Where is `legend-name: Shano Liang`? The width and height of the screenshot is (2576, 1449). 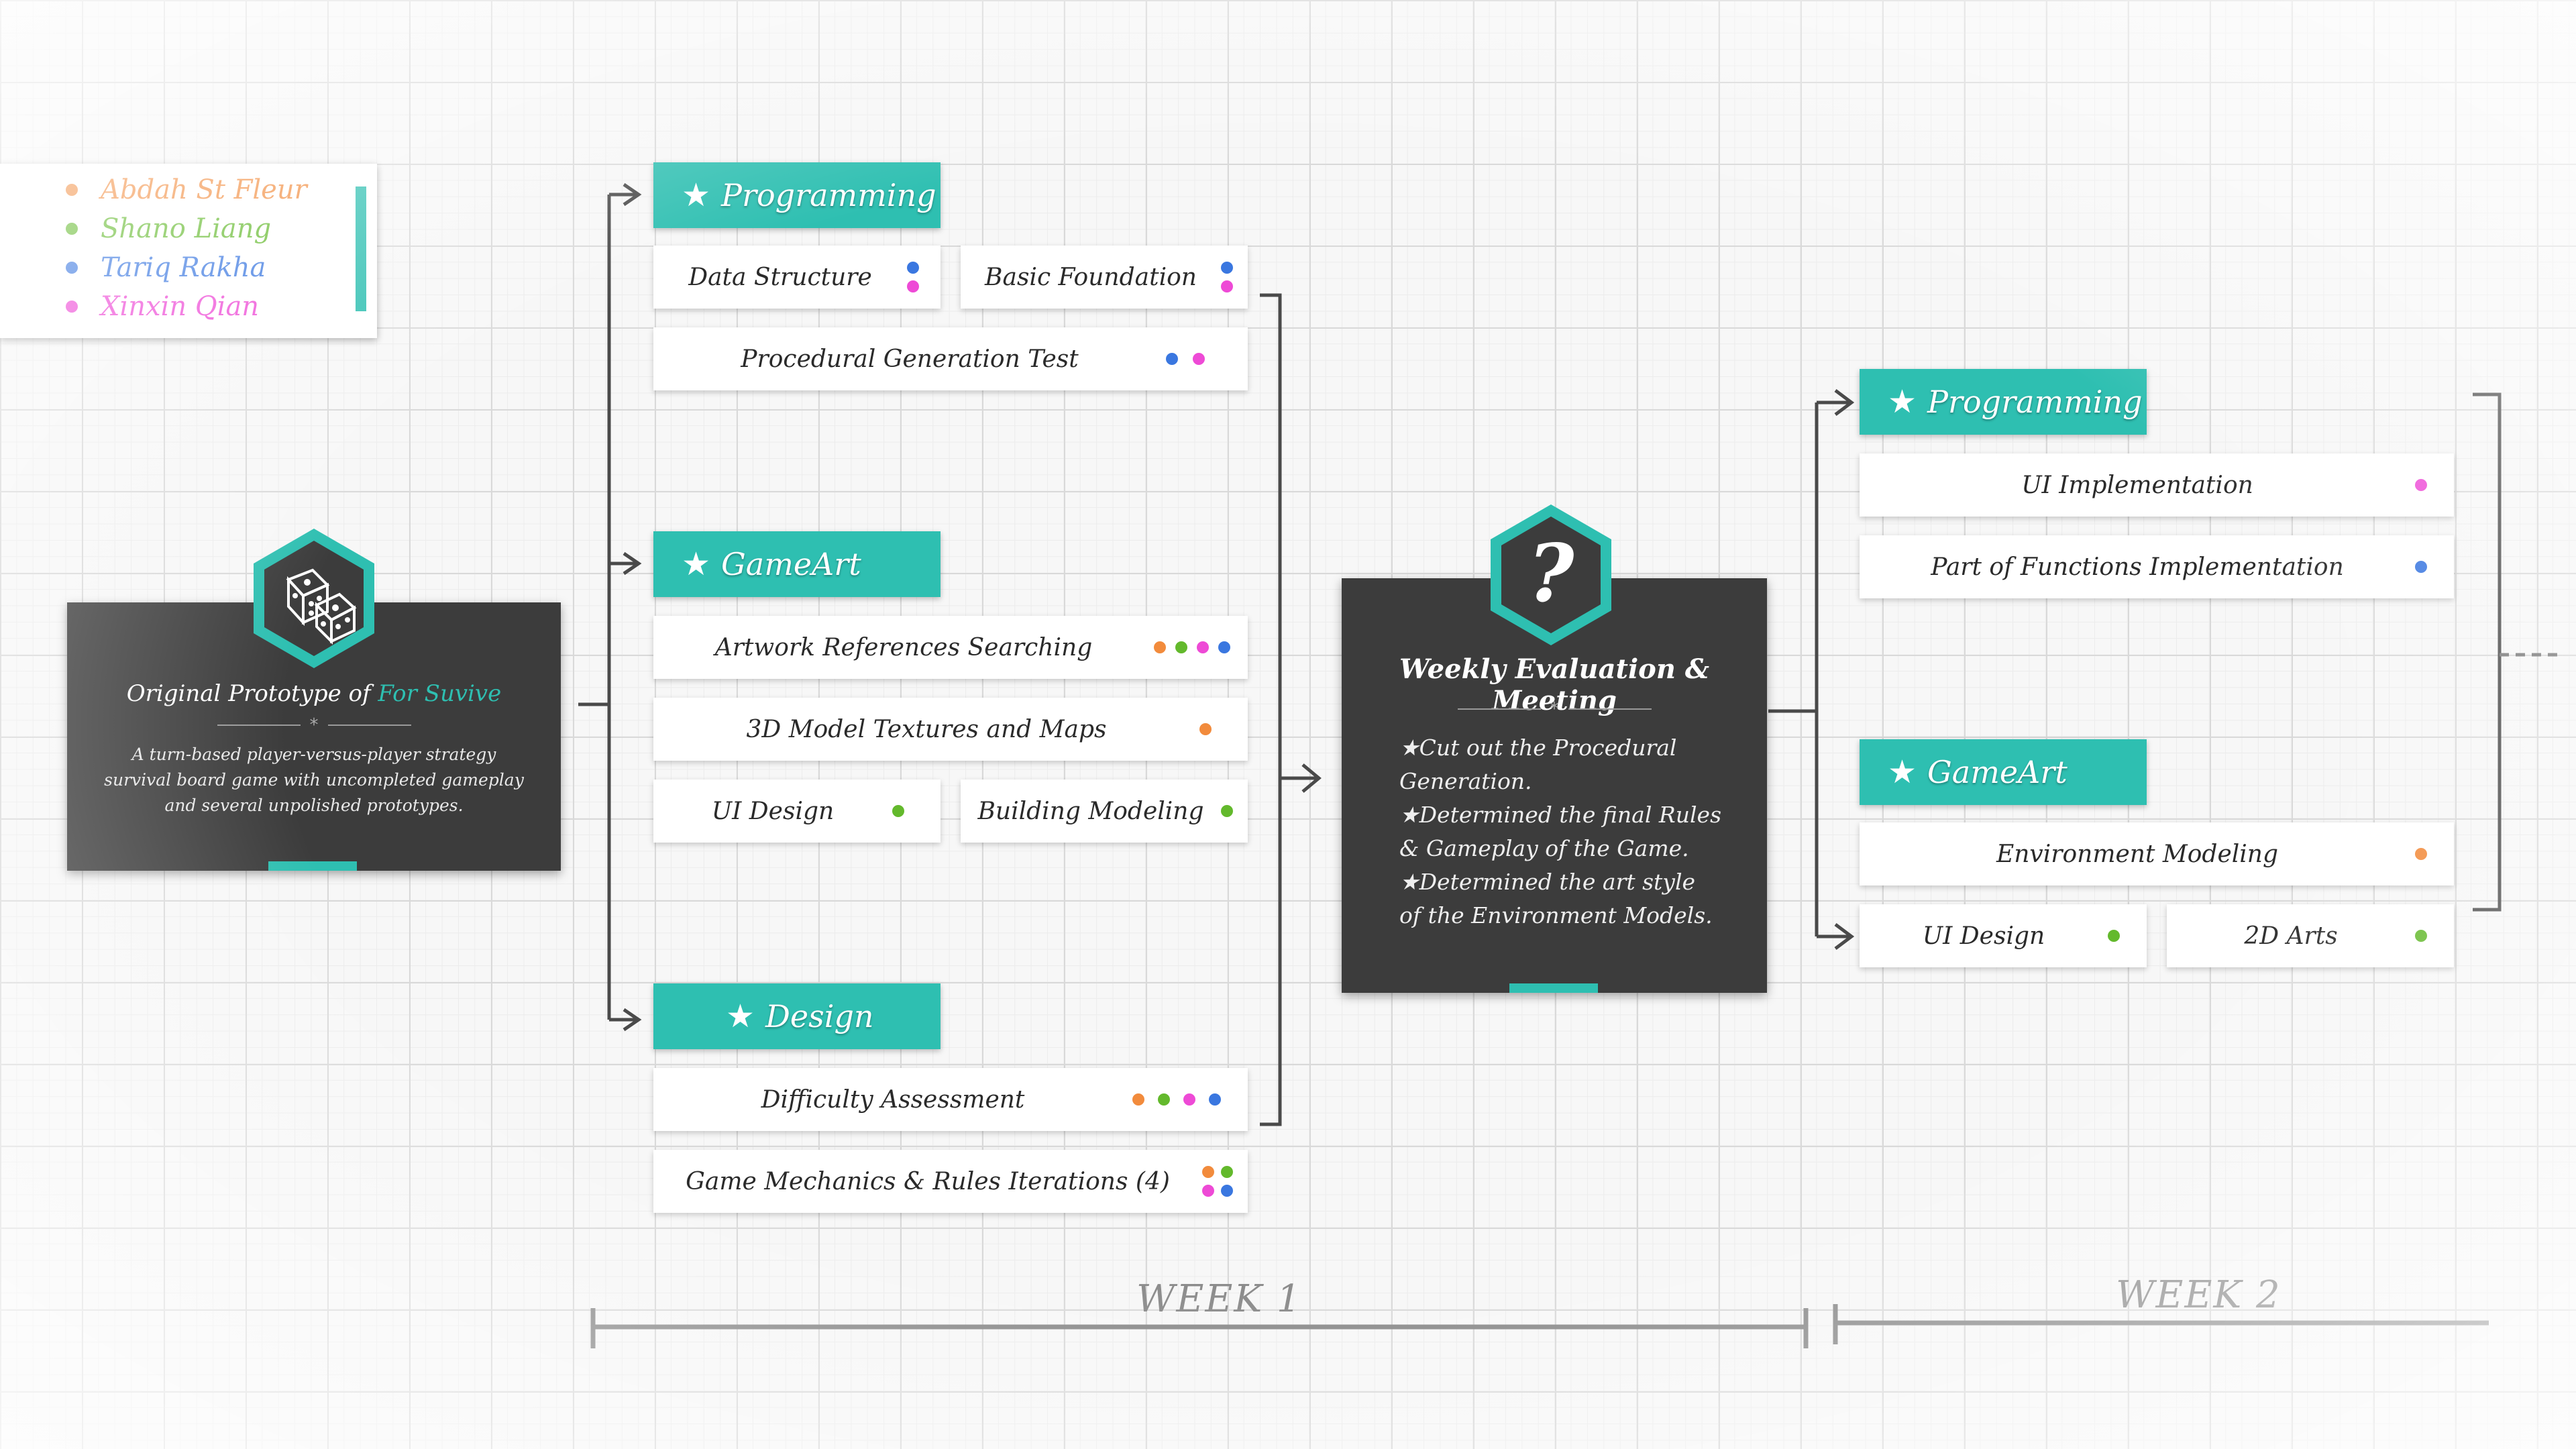
legend-name: Shano Liang is located at coordinates (186, 228).